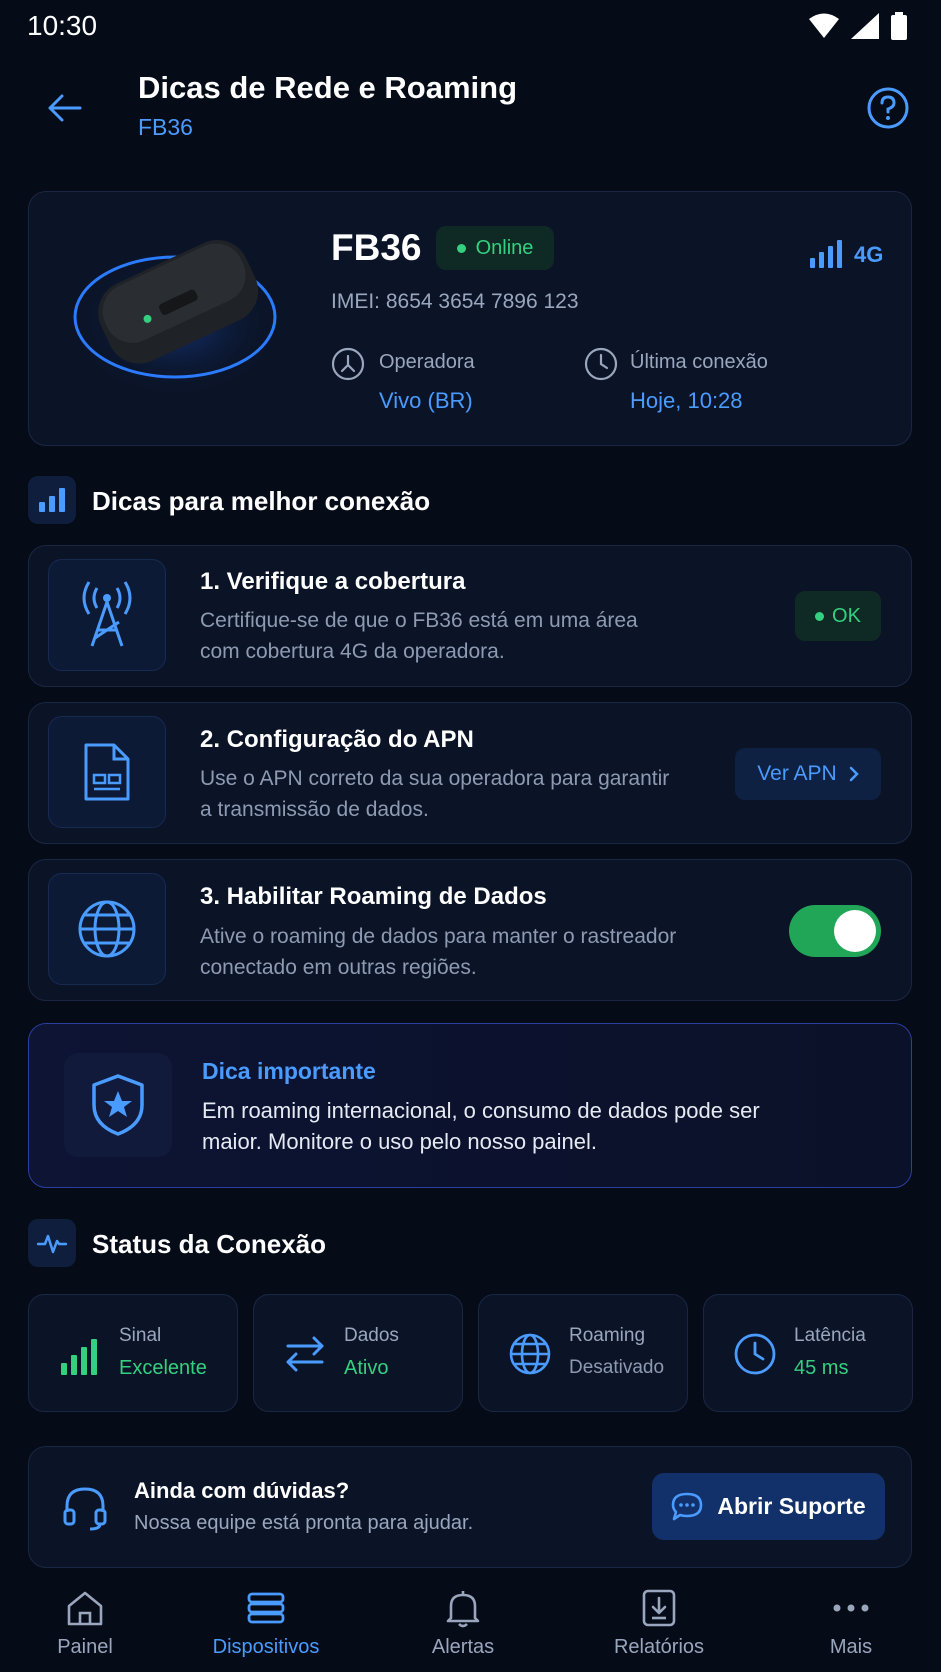 Image resolution: width=941 pixels, height=1672 pixels. What do you see at coordinates (808, 1353) in the screenshot?
I see `stat-card-latency: Latência 45 ms` at bounding box center [808, 1353].